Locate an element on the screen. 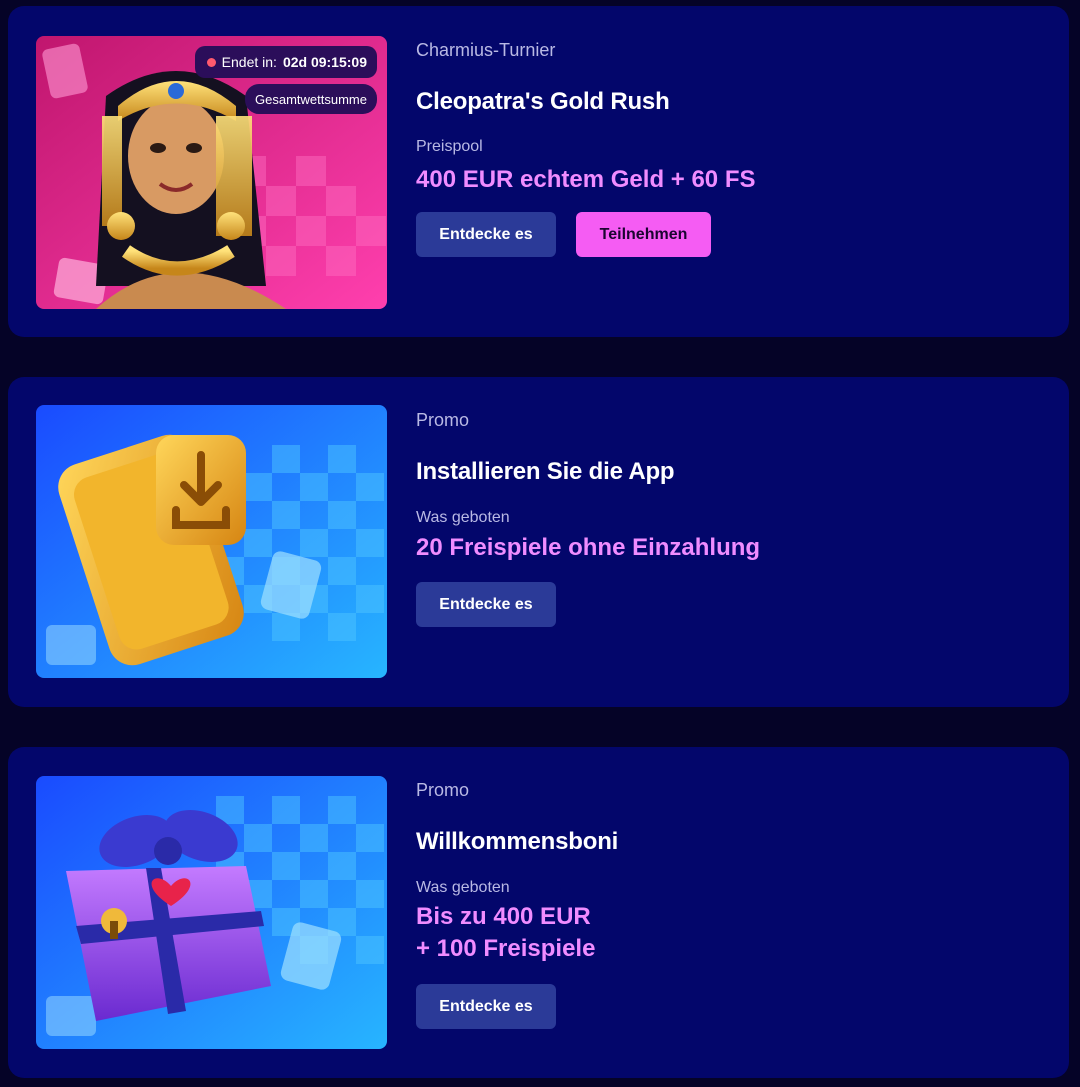 The width and height of the screenshot is (1080, 1087). total-bets-badge: Gesamtwettsumme is located at coordinates (311, 99).